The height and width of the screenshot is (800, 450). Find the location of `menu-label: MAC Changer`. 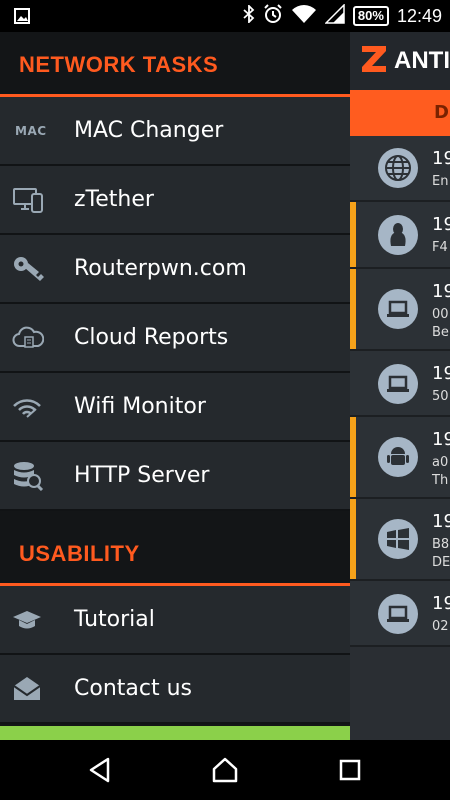

menu-label: MAC Changer is located at coordinates (149, 130).